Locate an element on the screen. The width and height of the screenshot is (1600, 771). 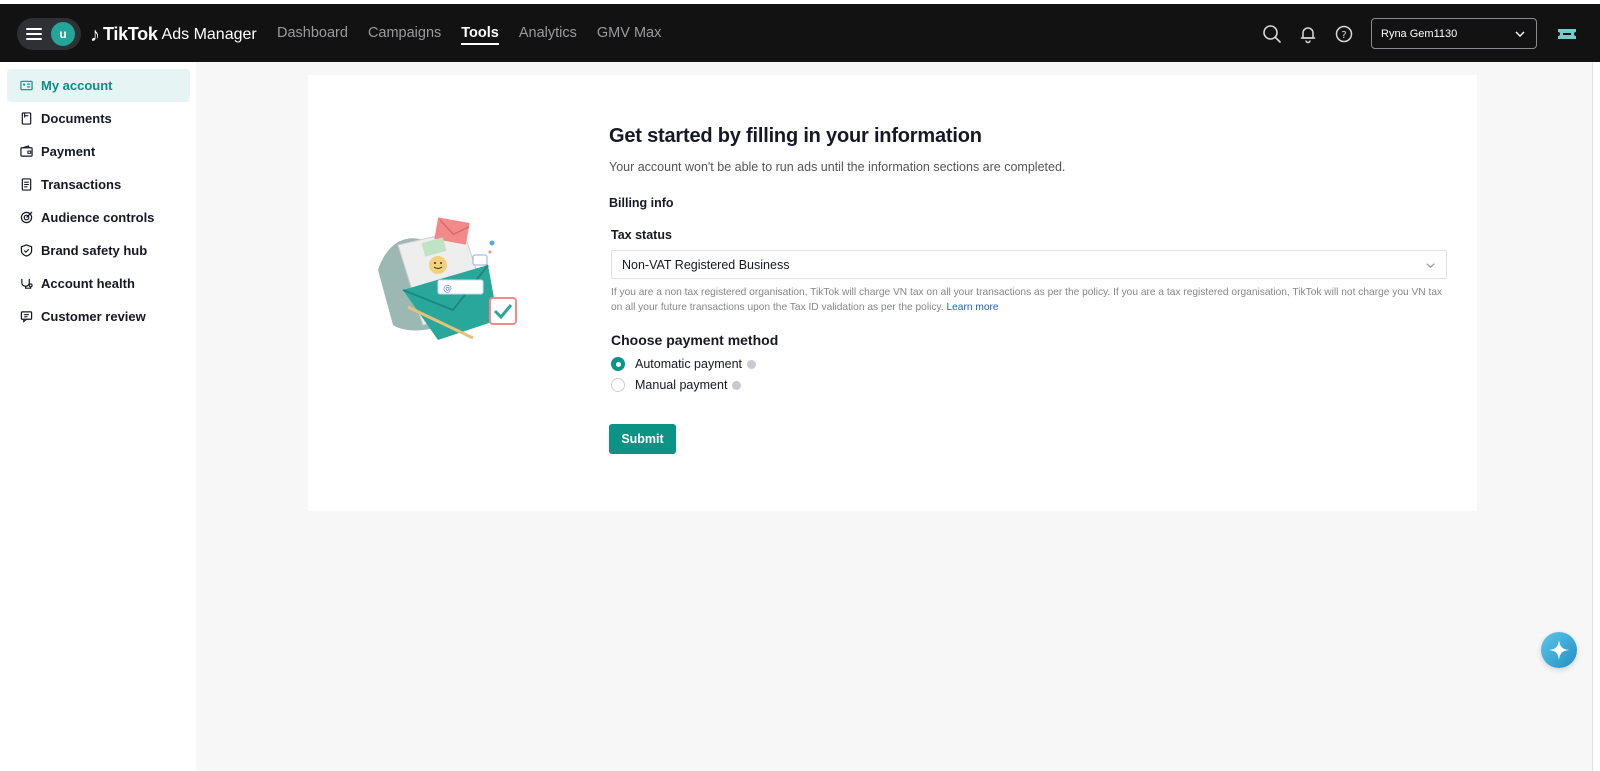
sidebar-item-label: Brand safety hub is located at coordinates (94, 250).